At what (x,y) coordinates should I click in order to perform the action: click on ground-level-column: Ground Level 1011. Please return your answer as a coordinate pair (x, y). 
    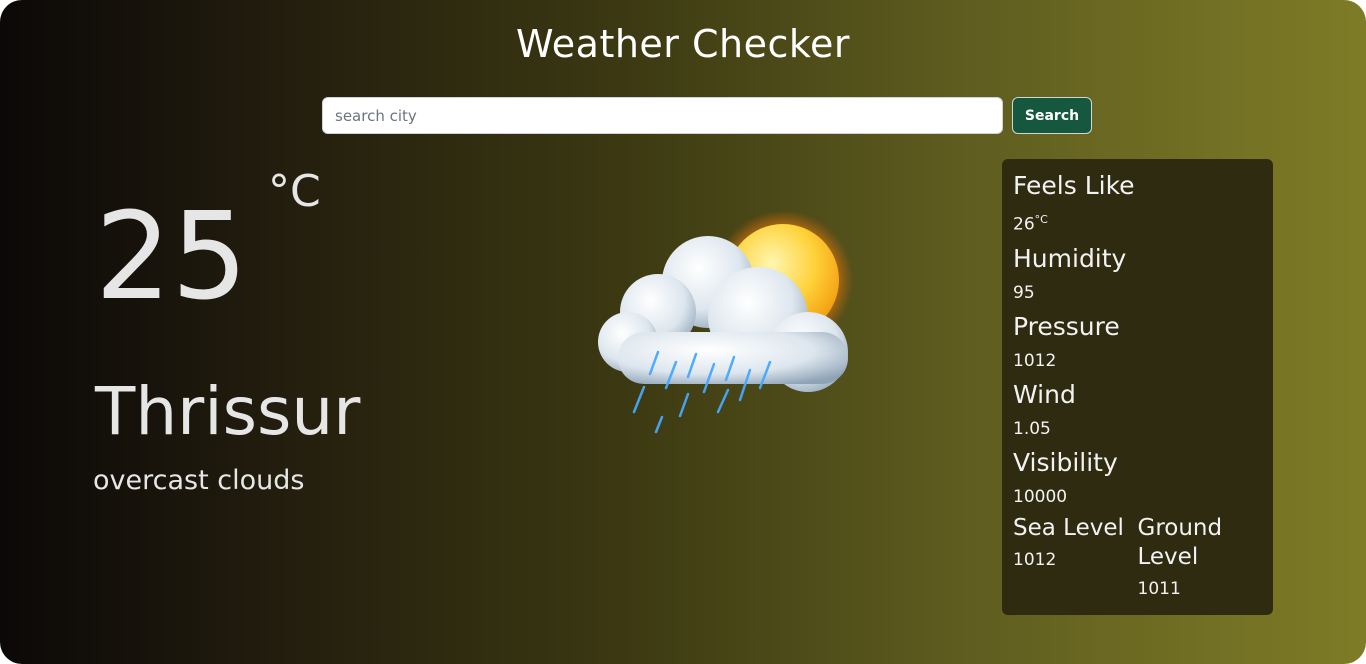
    Looking at the image, I should click on (1200, 560).